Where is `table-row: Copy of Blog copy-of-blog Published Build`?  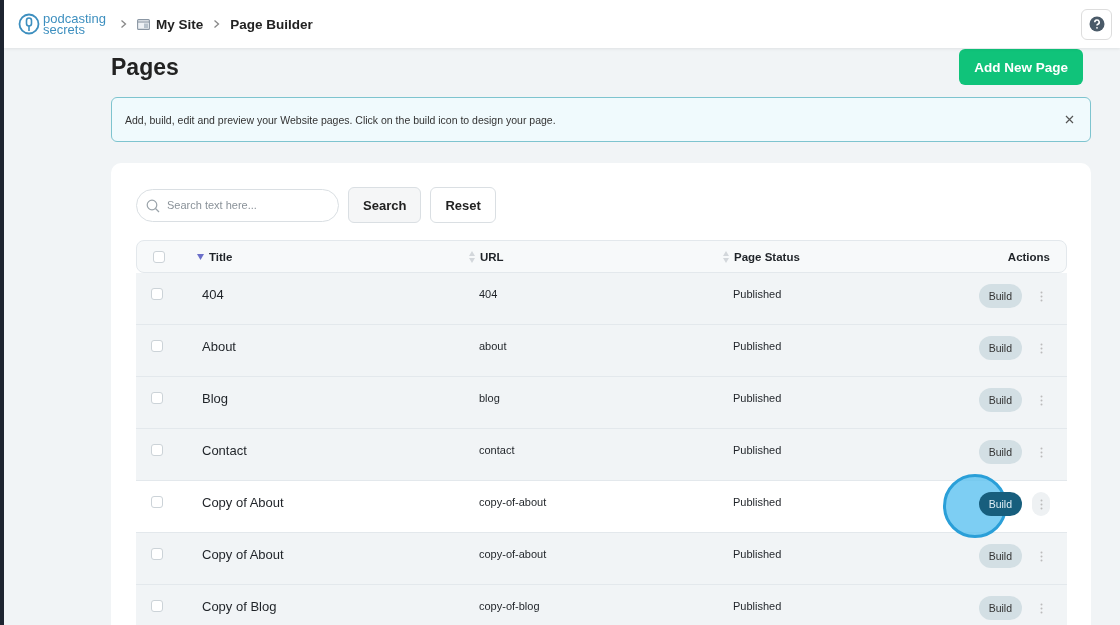
table-row: Copy of Blog copy-of-blog Published Build is located at coordinates (601, 605).